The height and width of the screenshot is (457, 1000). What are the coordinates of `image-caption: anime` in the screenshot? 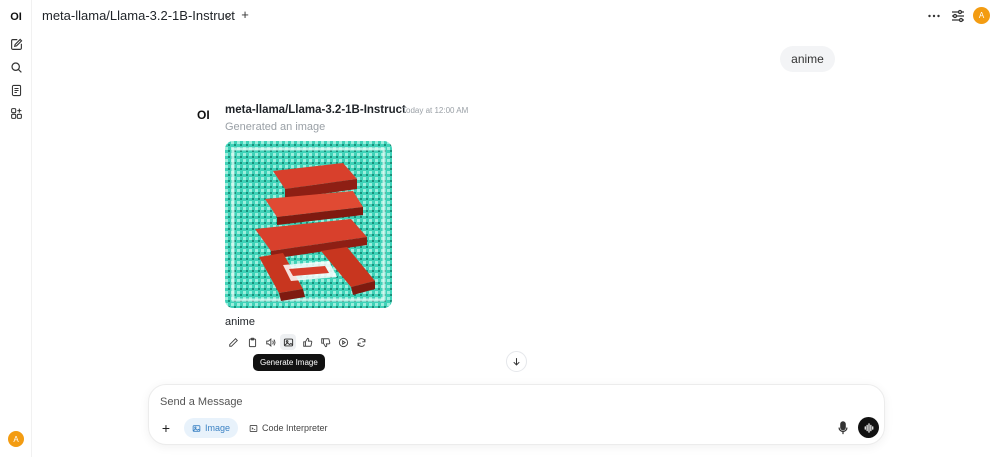 It's located at (240, 322).